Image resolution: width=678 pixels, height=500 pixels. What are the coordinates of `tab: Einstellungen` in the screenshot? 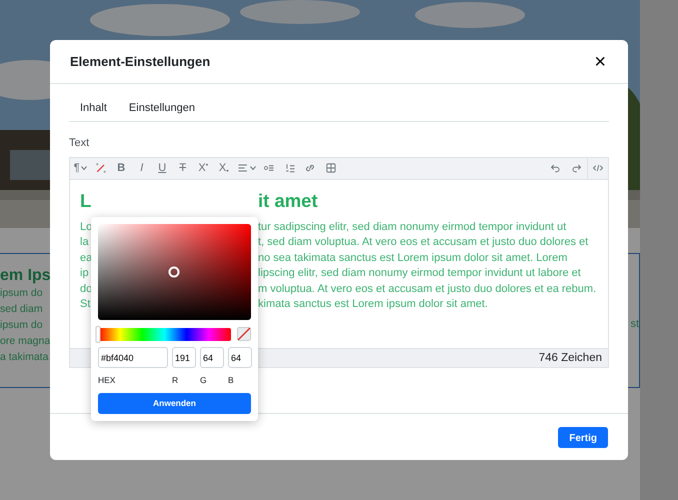 It's located at (162, 108).